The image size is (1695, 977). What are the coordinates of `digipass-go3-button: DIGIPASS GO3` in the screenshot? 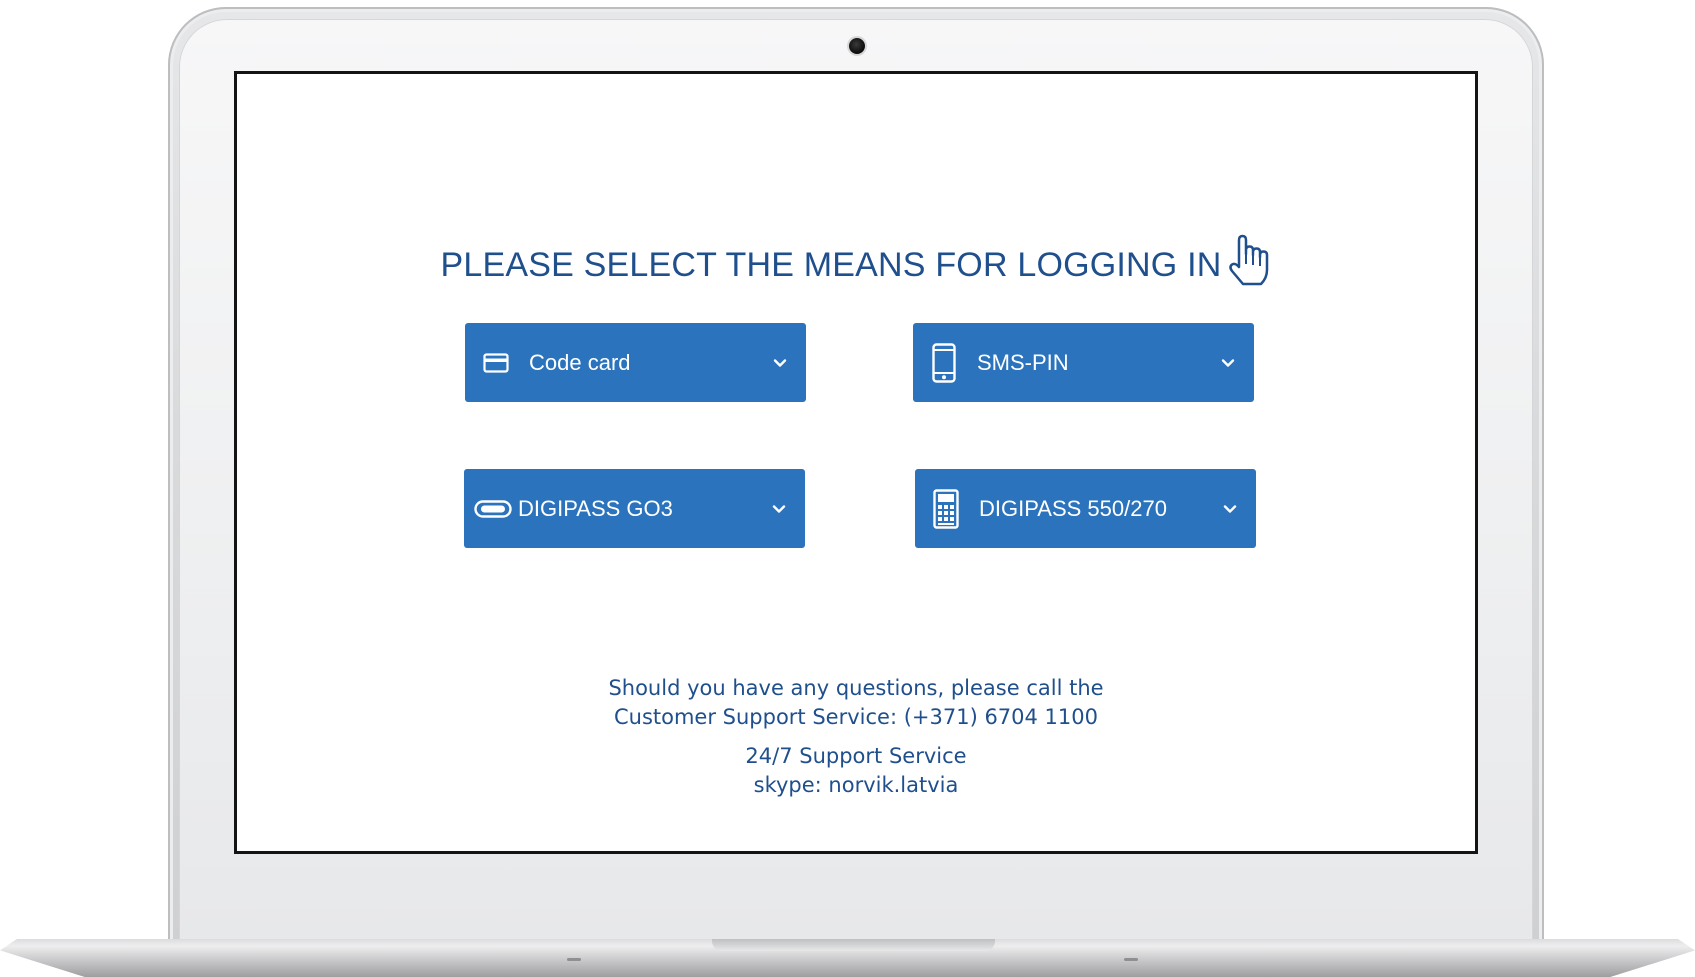 It's located at (634, 508).